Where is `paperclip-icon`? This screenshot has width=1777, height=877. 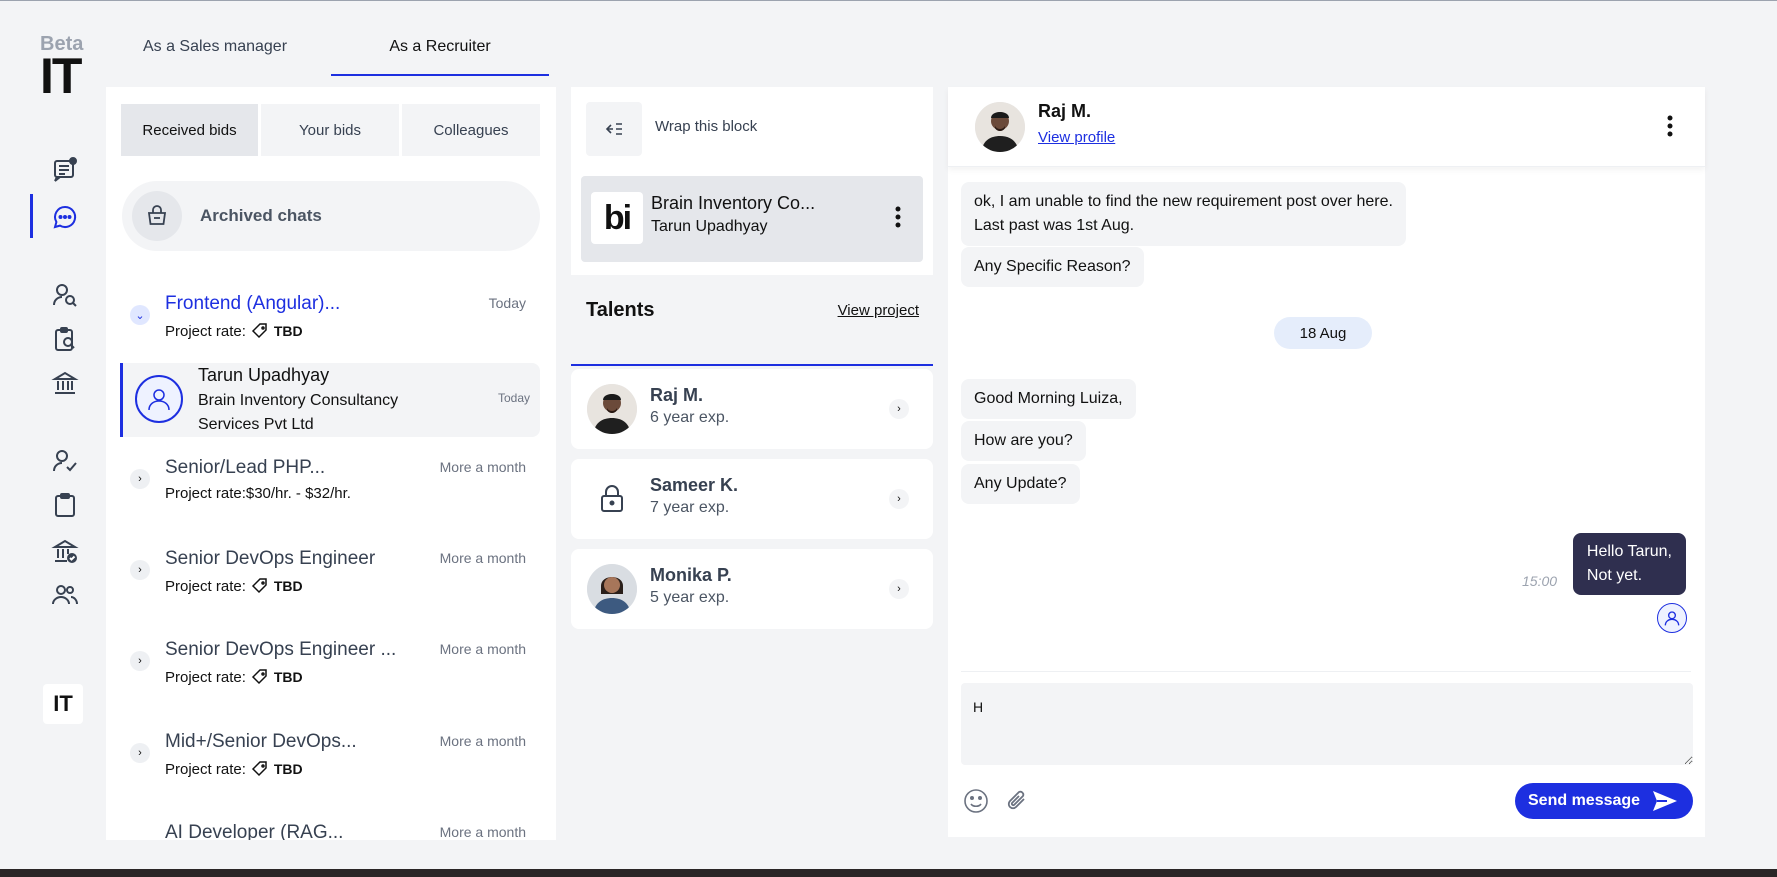
paperclip-icon is located at coordinates (1018, 801).